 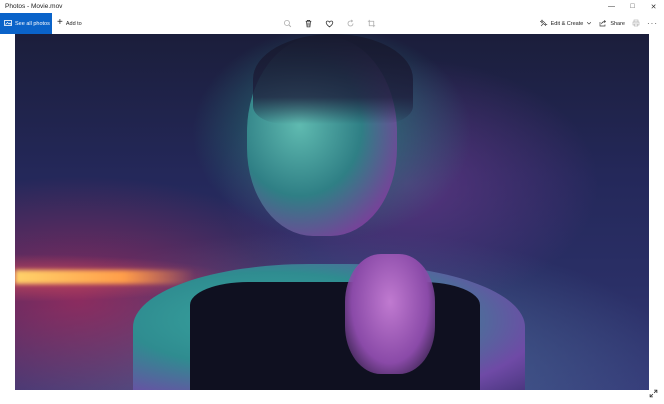 What do you see at coordinates (603, 24) in the screenshot?
I see `share-icon` at bounding box center [603, 24].